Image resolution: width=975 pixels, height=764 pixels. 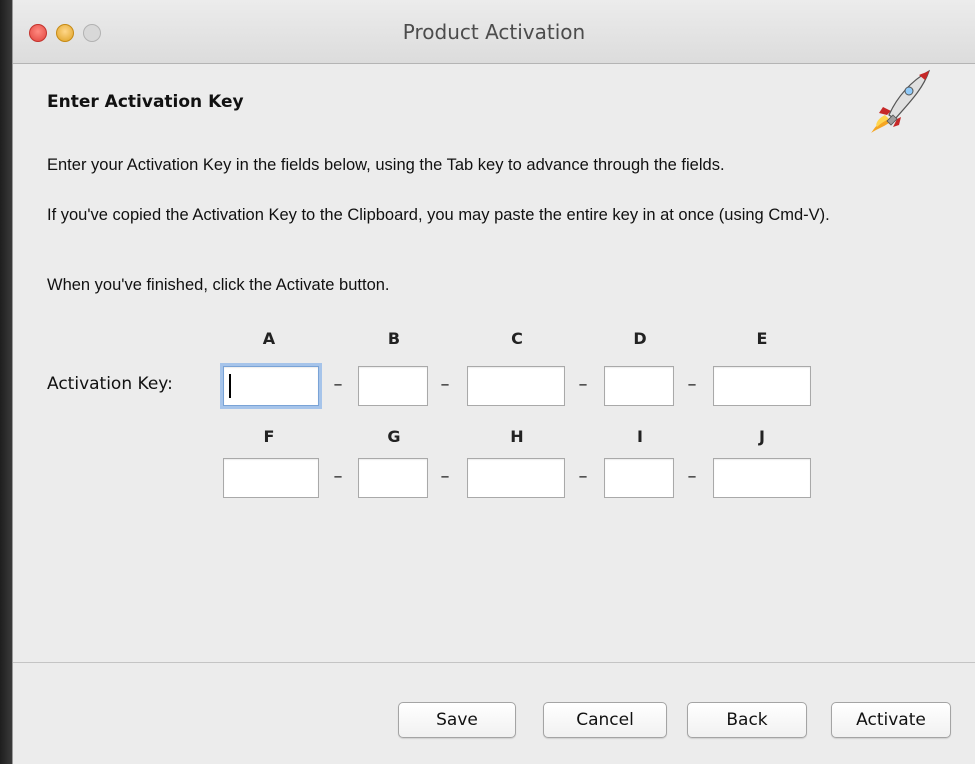 I want to click on key-field-f, so click(x=271, y=478).